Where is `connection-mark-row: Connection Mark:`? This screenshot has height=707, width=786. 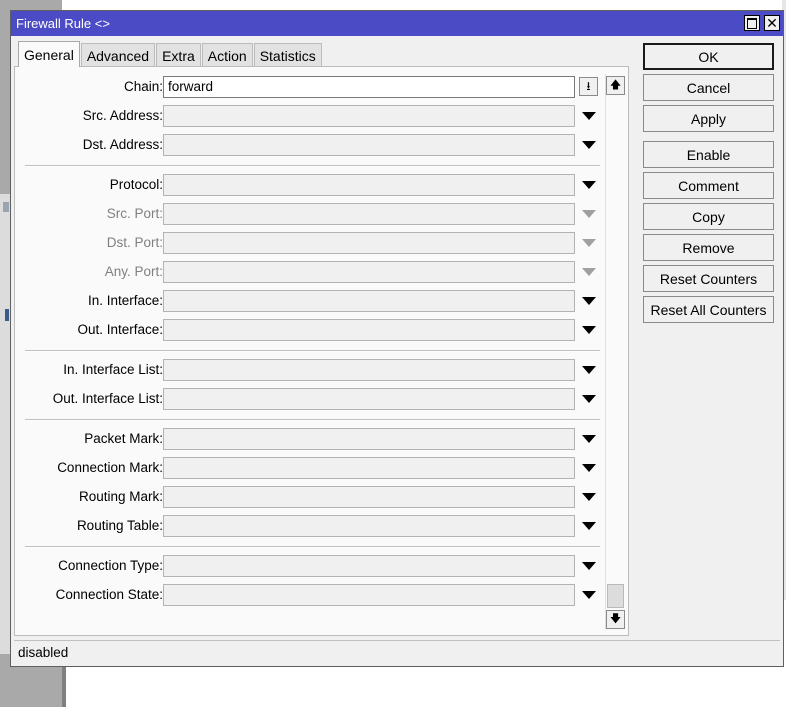 connection-mark-row: Connection Mark: is located at coordinates (315, 468).